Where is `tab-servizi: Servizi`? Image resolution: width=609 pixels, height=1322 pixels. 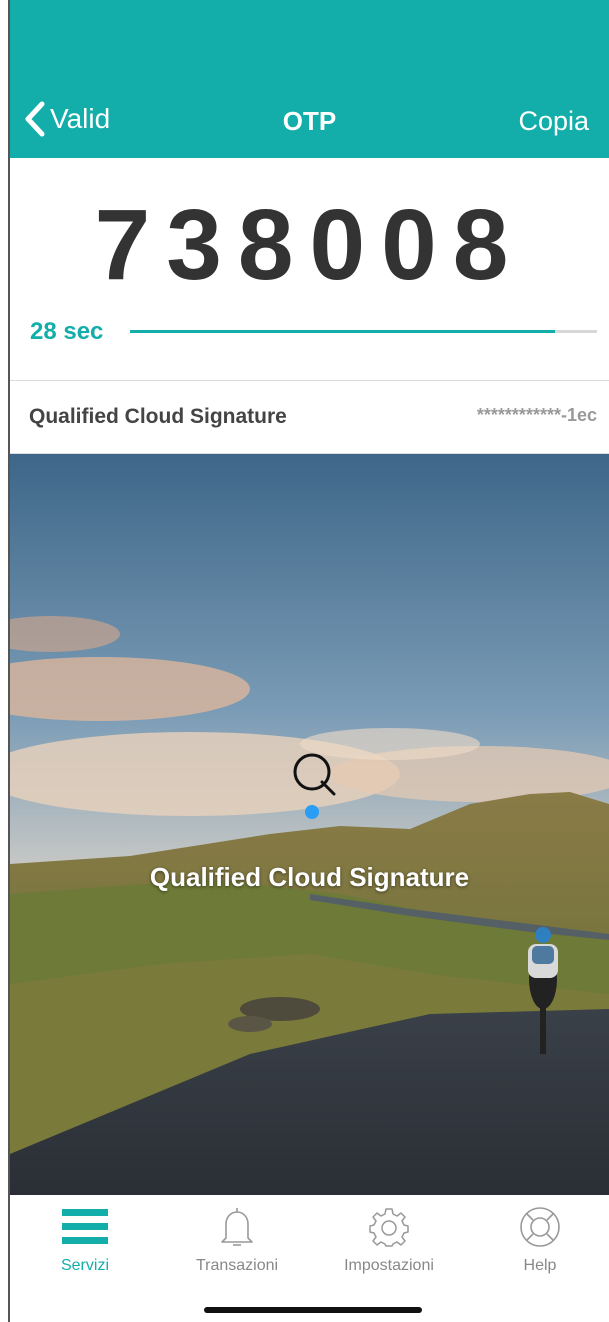 tab-servizi: Servizi is located at coordinates (85, 1240).